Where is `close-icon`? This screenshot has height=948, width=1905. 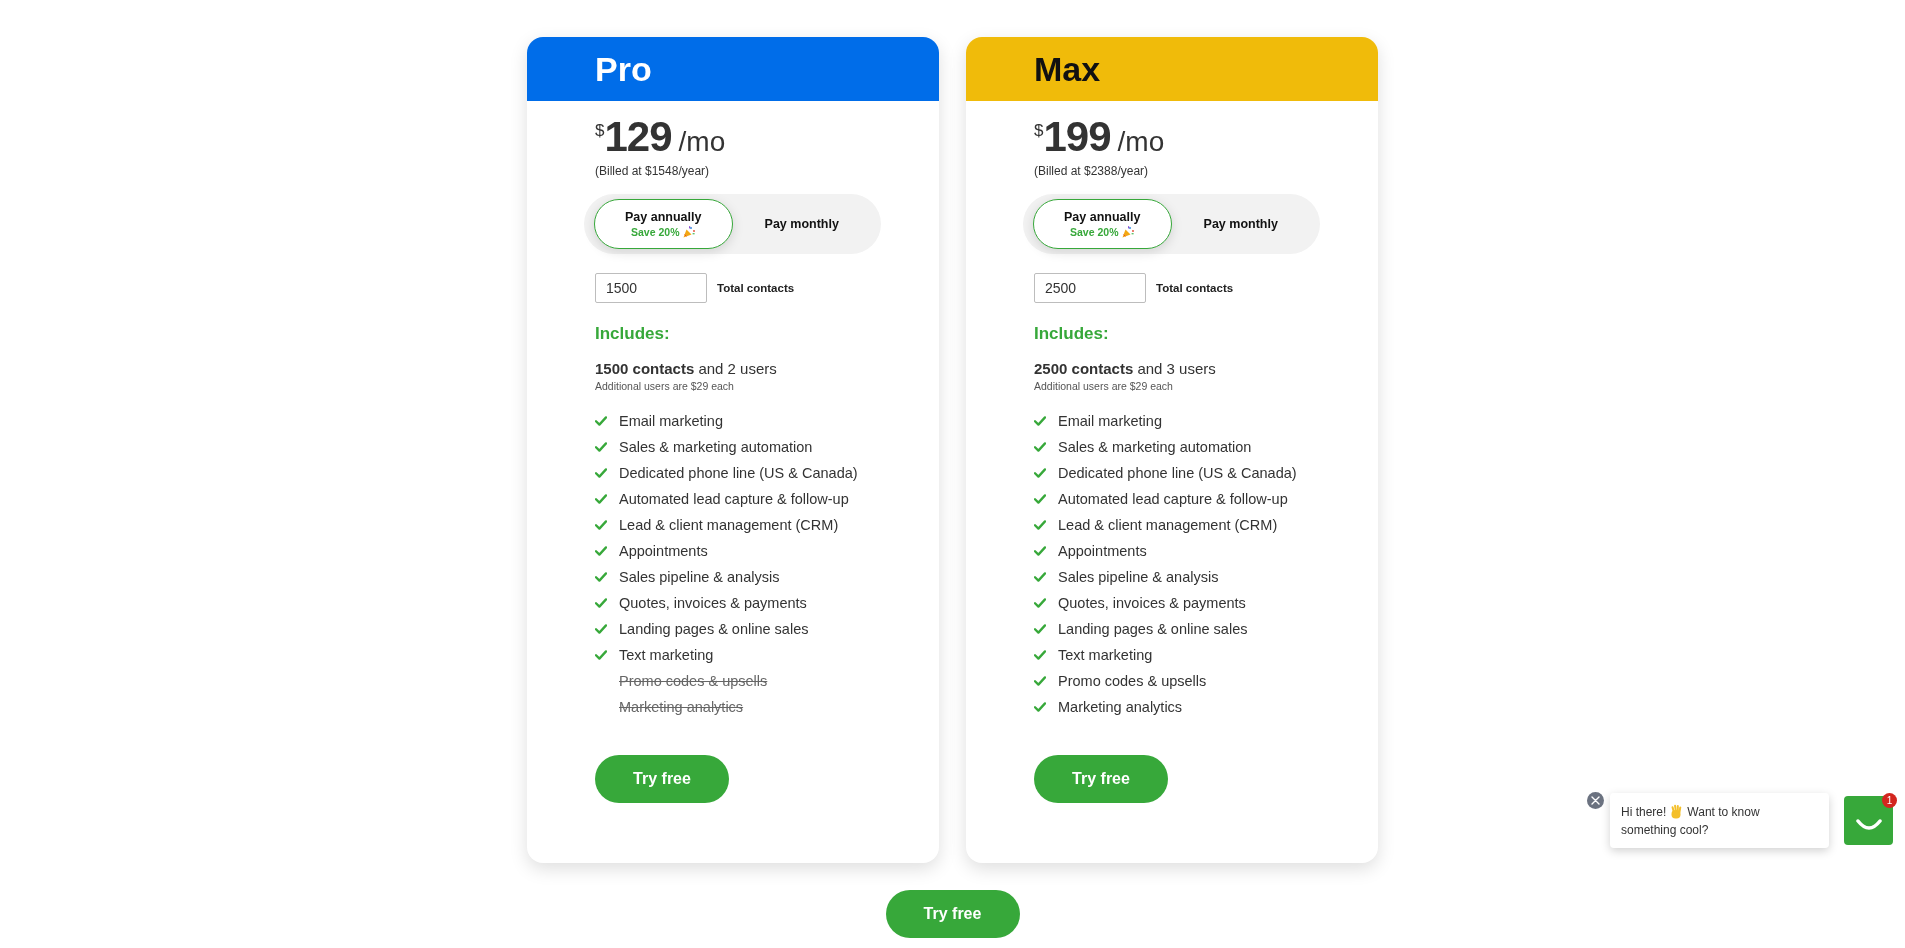
close-icon is located at coordinates (1595, 800).